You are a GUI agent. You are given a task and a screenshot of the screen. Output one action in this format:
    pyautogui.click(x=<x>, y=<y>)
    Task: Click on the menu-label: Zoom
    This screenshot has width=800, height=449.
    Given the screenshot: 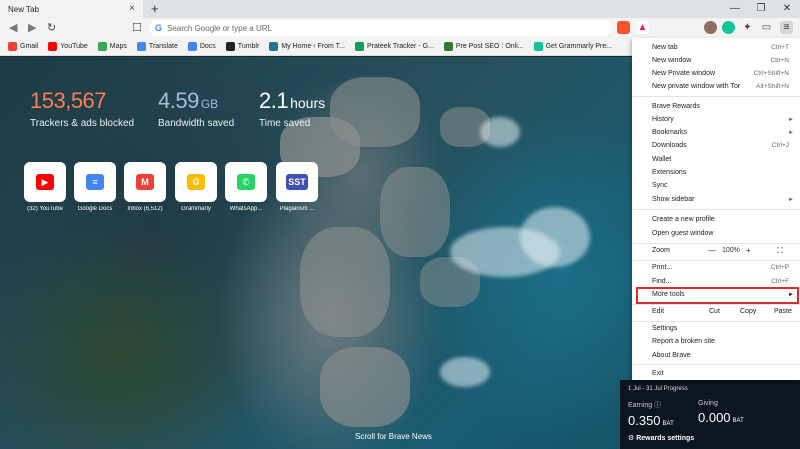 What is the action you would take?
    pyautogui.click(x=661, y=250)
    